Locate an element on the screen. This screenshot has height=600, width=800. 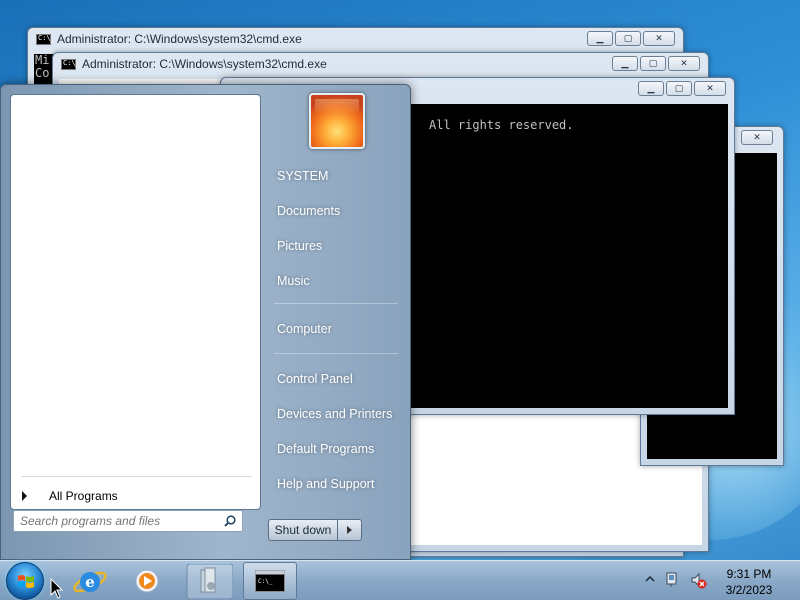
internet-explorer-icon: e is located at coordinates (90, 581).